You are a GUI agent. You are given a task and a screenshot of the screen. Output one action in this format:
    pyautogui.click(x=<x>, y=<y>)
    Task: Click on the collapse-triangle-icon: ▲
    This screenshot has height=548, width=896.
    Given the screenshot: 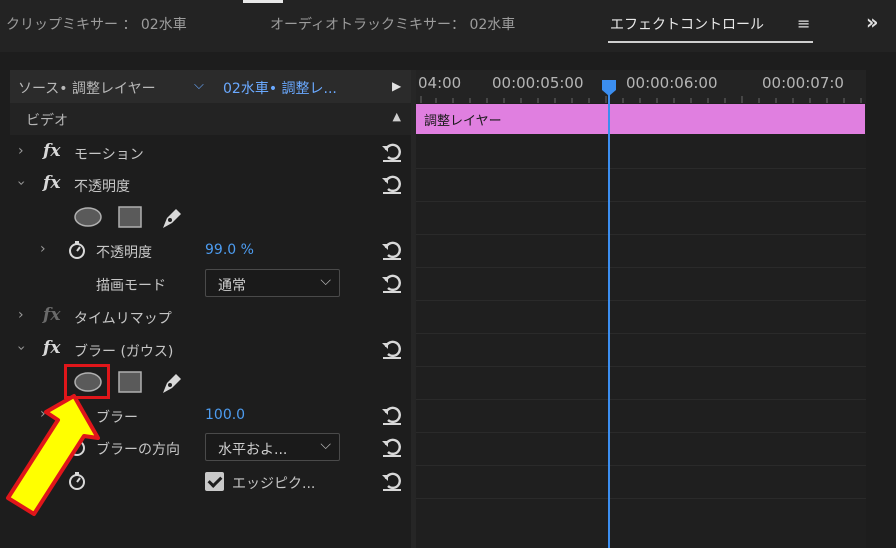 What is the action you would take?
    pyautogui.click(x=397, y=116)
    